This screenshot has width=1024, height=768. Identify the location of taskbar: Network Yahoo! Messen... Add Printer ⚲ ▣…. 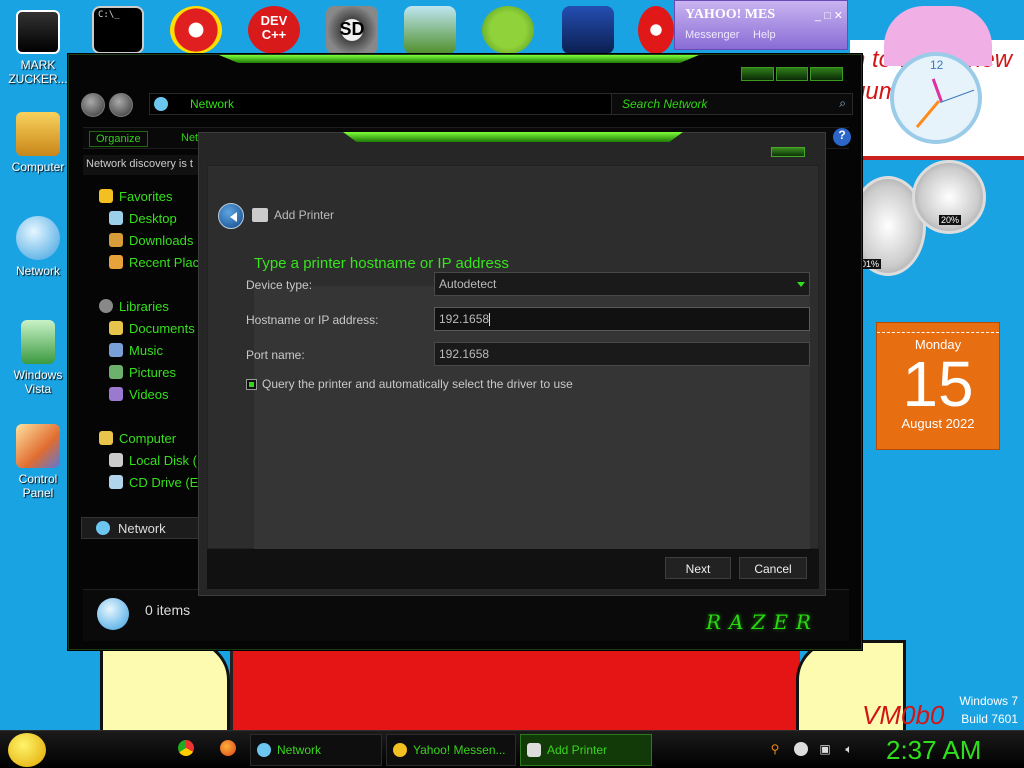
(512, 749).